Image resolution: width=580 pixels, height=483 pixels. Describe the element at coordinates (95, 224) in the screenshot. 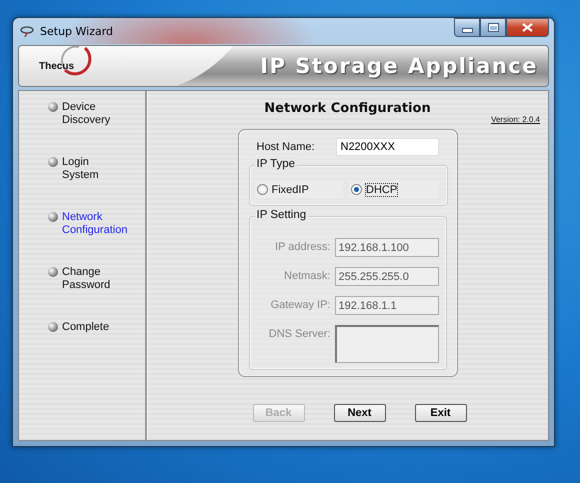

I see `step-link: Network Configuration` at that location.